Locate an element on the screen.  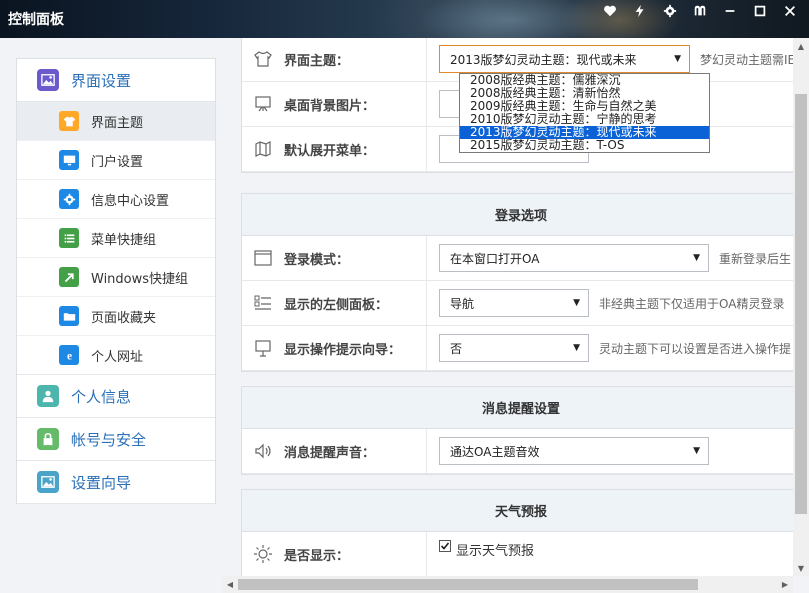
sidebar-item-label: 界面主题 is located at coordinates (117, 123).